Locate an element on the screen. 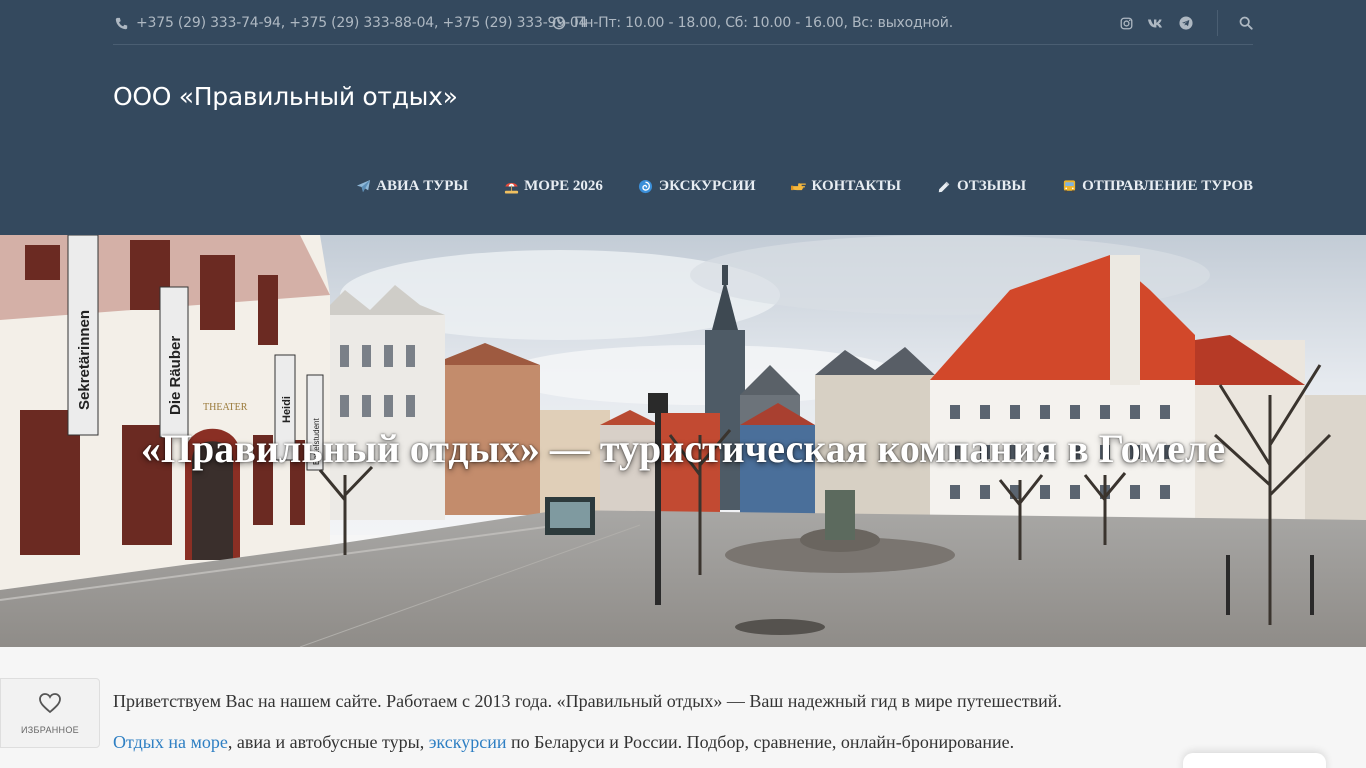 The width and height of the screenshot is (1366, 768). pointing-hand-icon is located at coordinates (798, 187).